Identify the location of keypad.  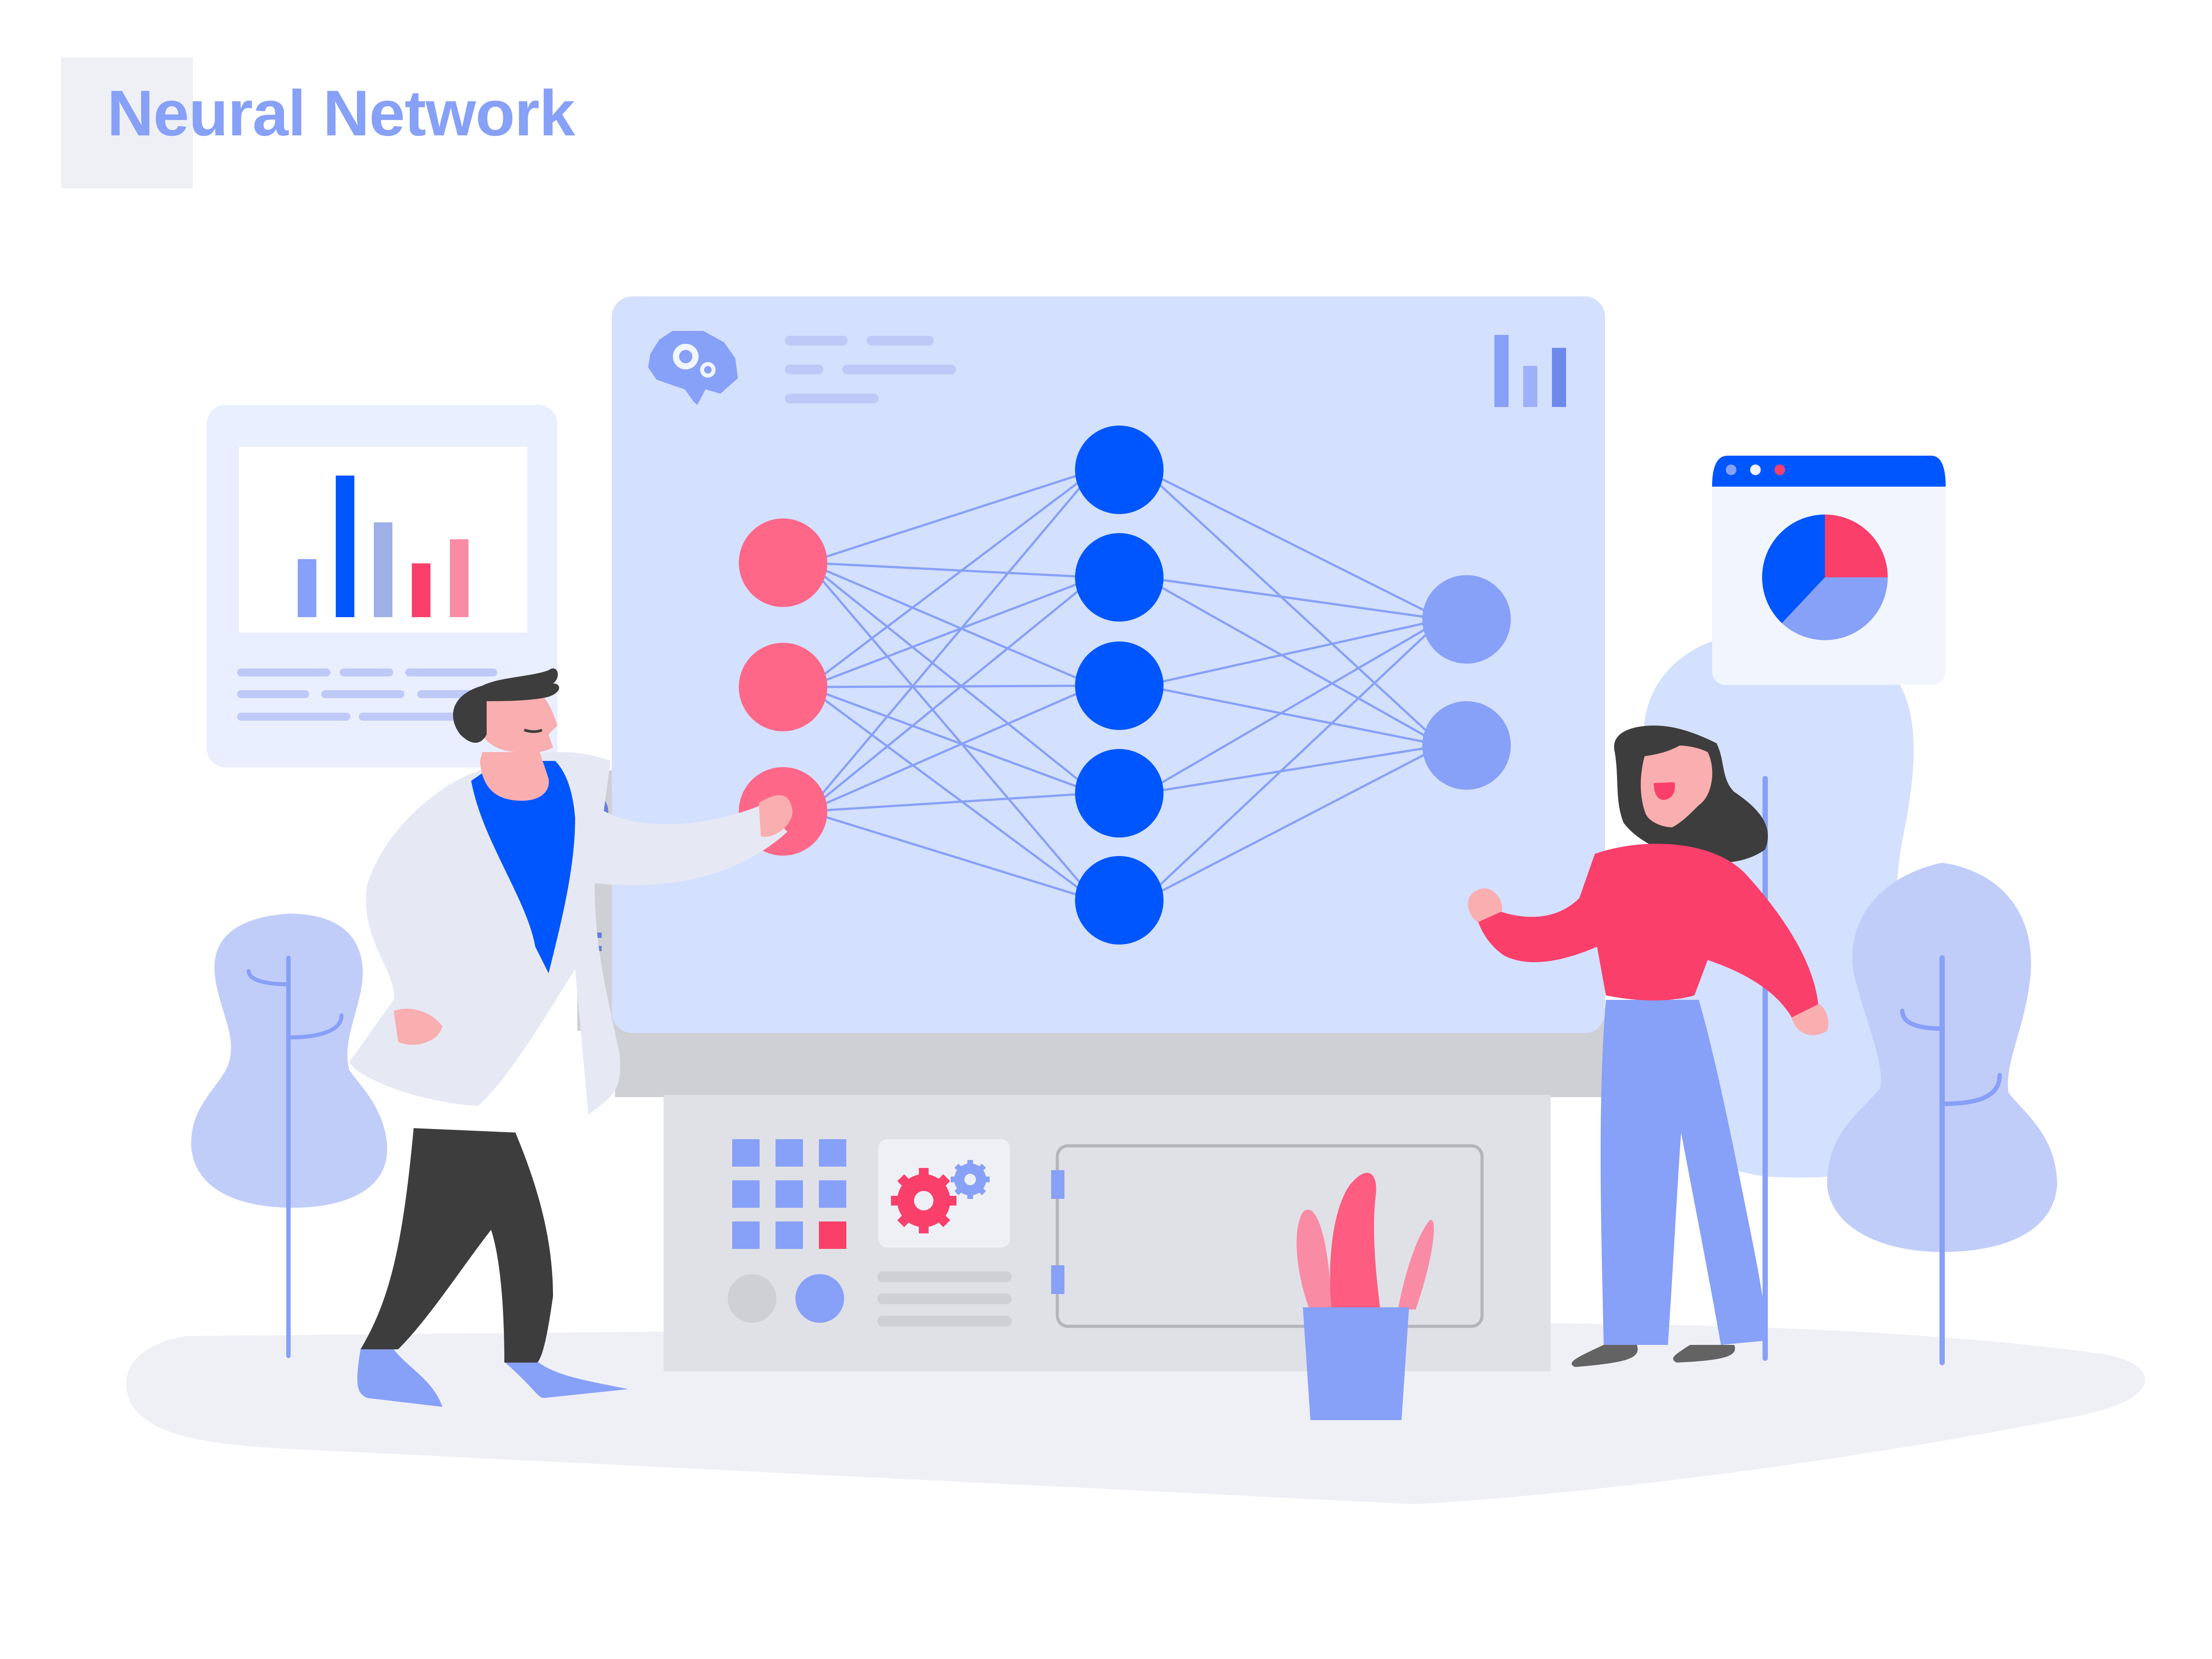
(789, 1194).